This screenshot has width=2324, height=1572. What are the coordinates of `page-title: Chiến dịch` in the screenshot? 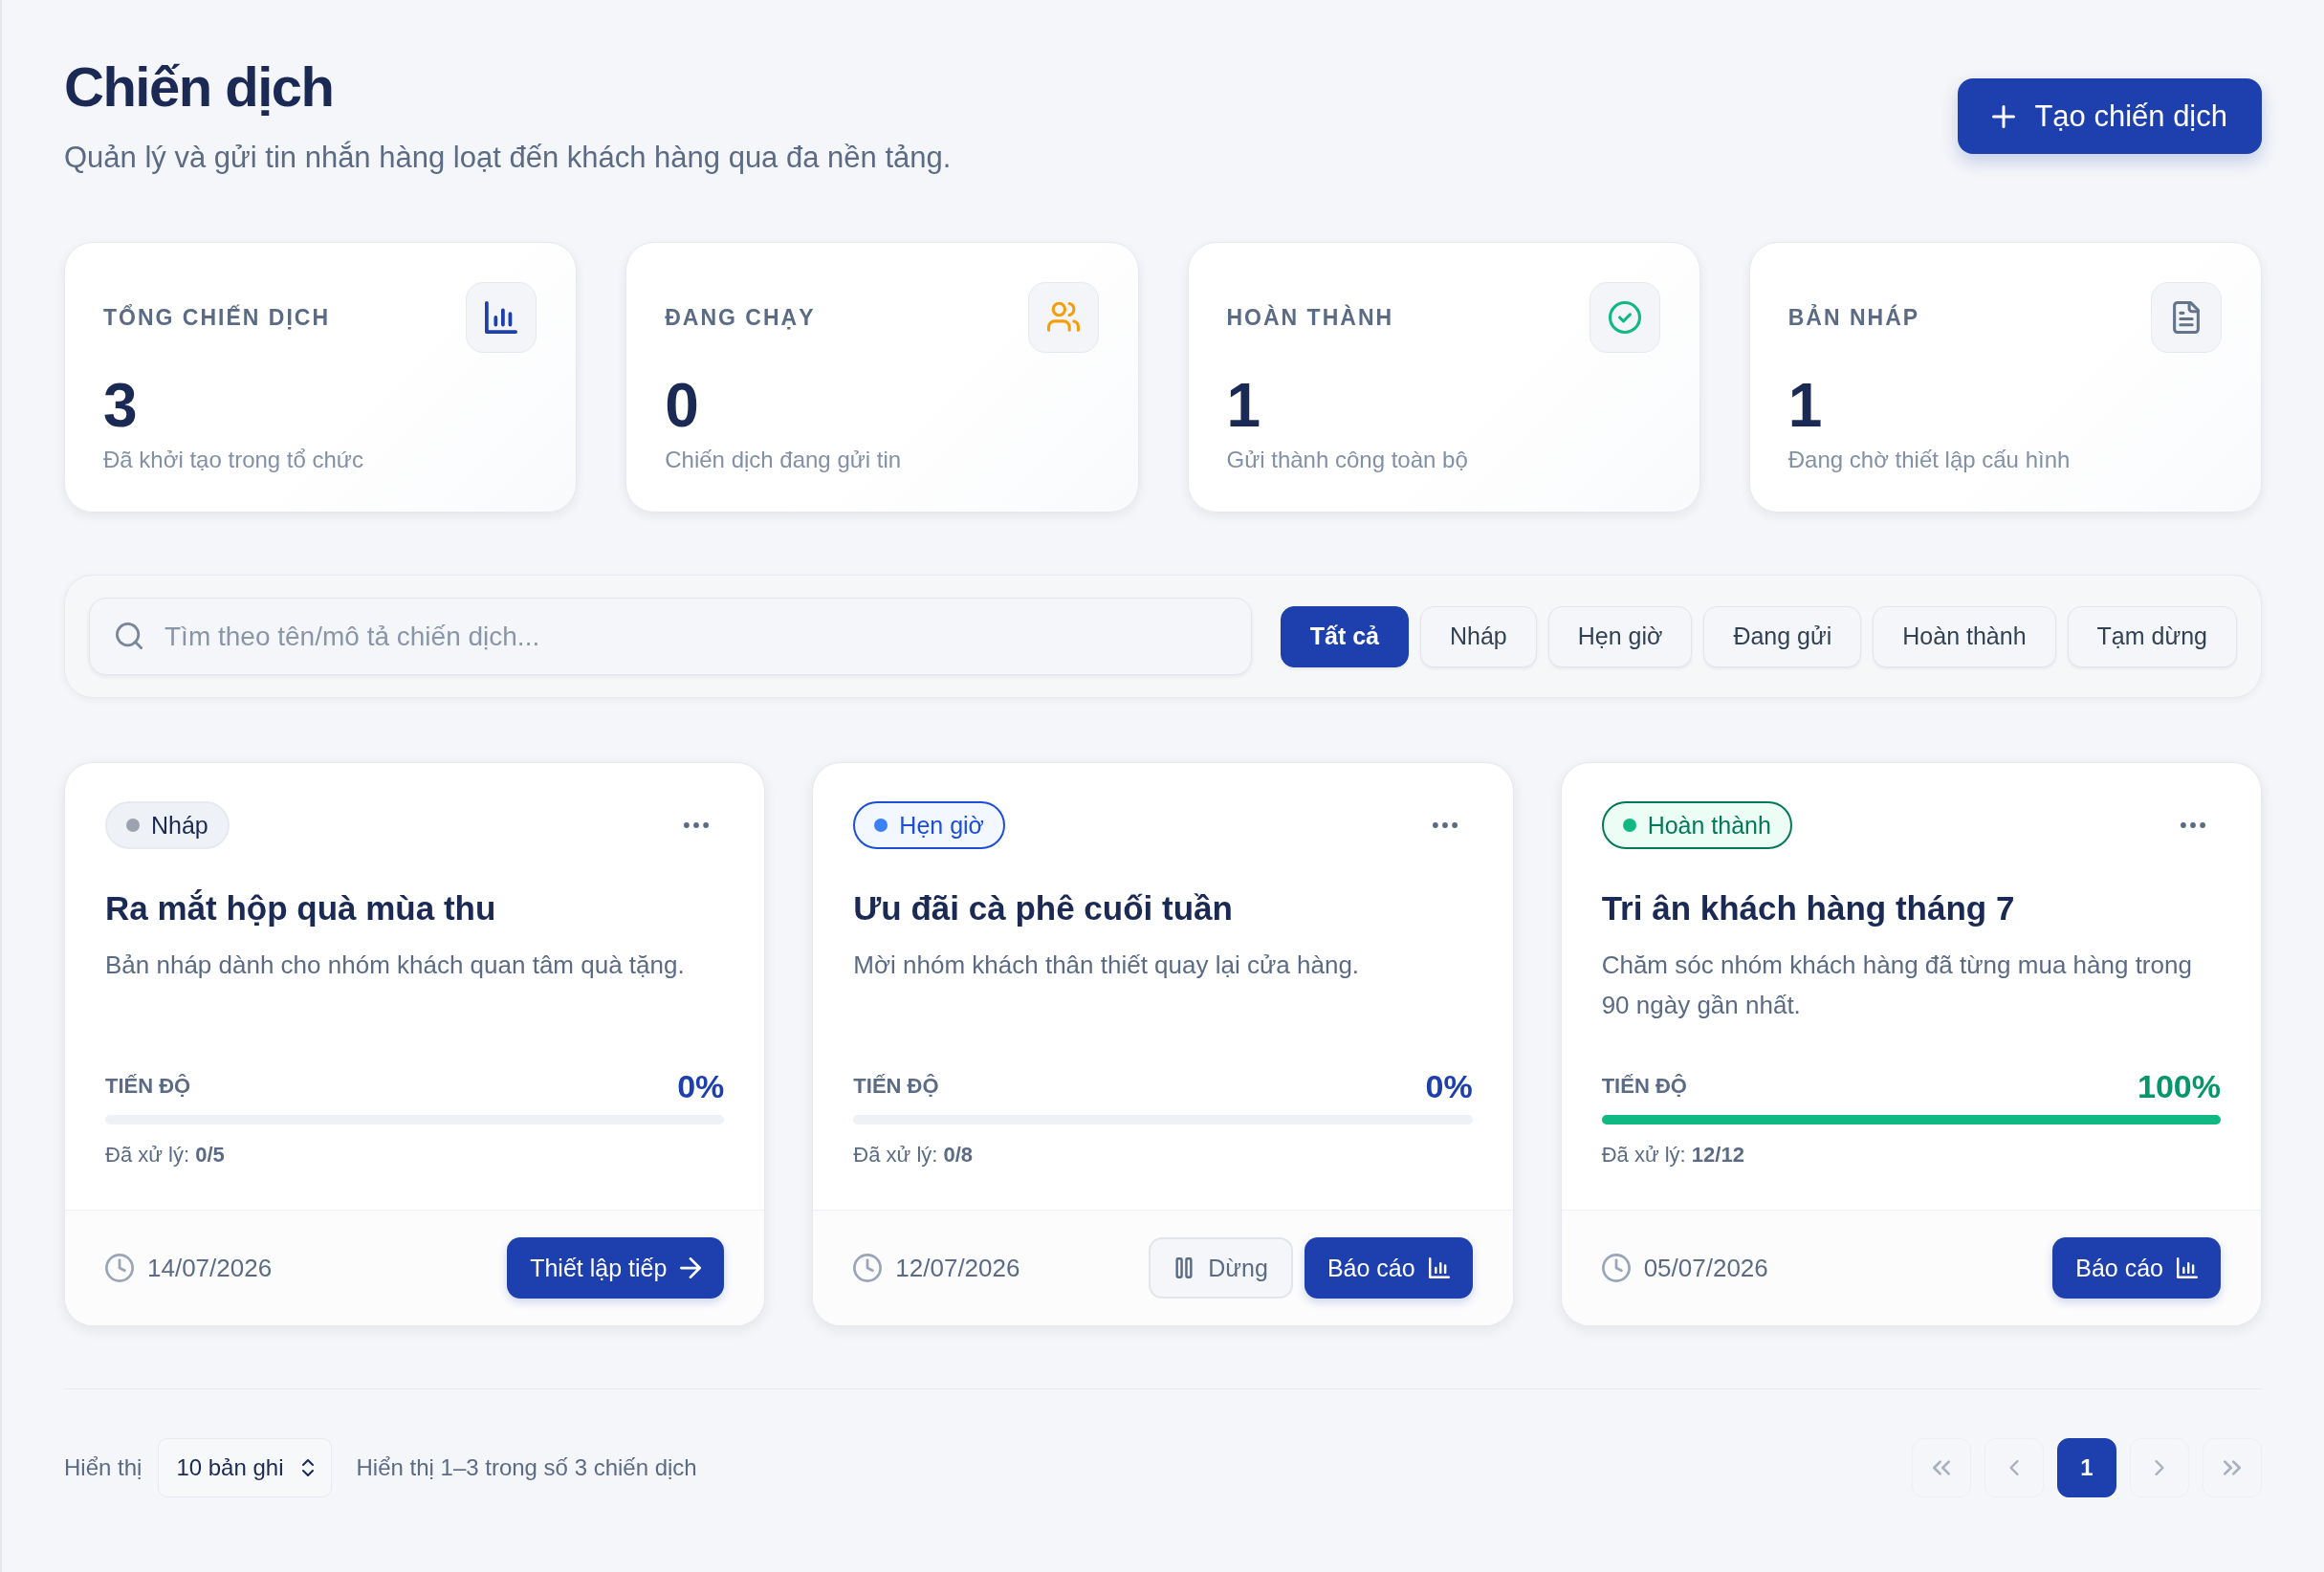 It's located at (199, 88).